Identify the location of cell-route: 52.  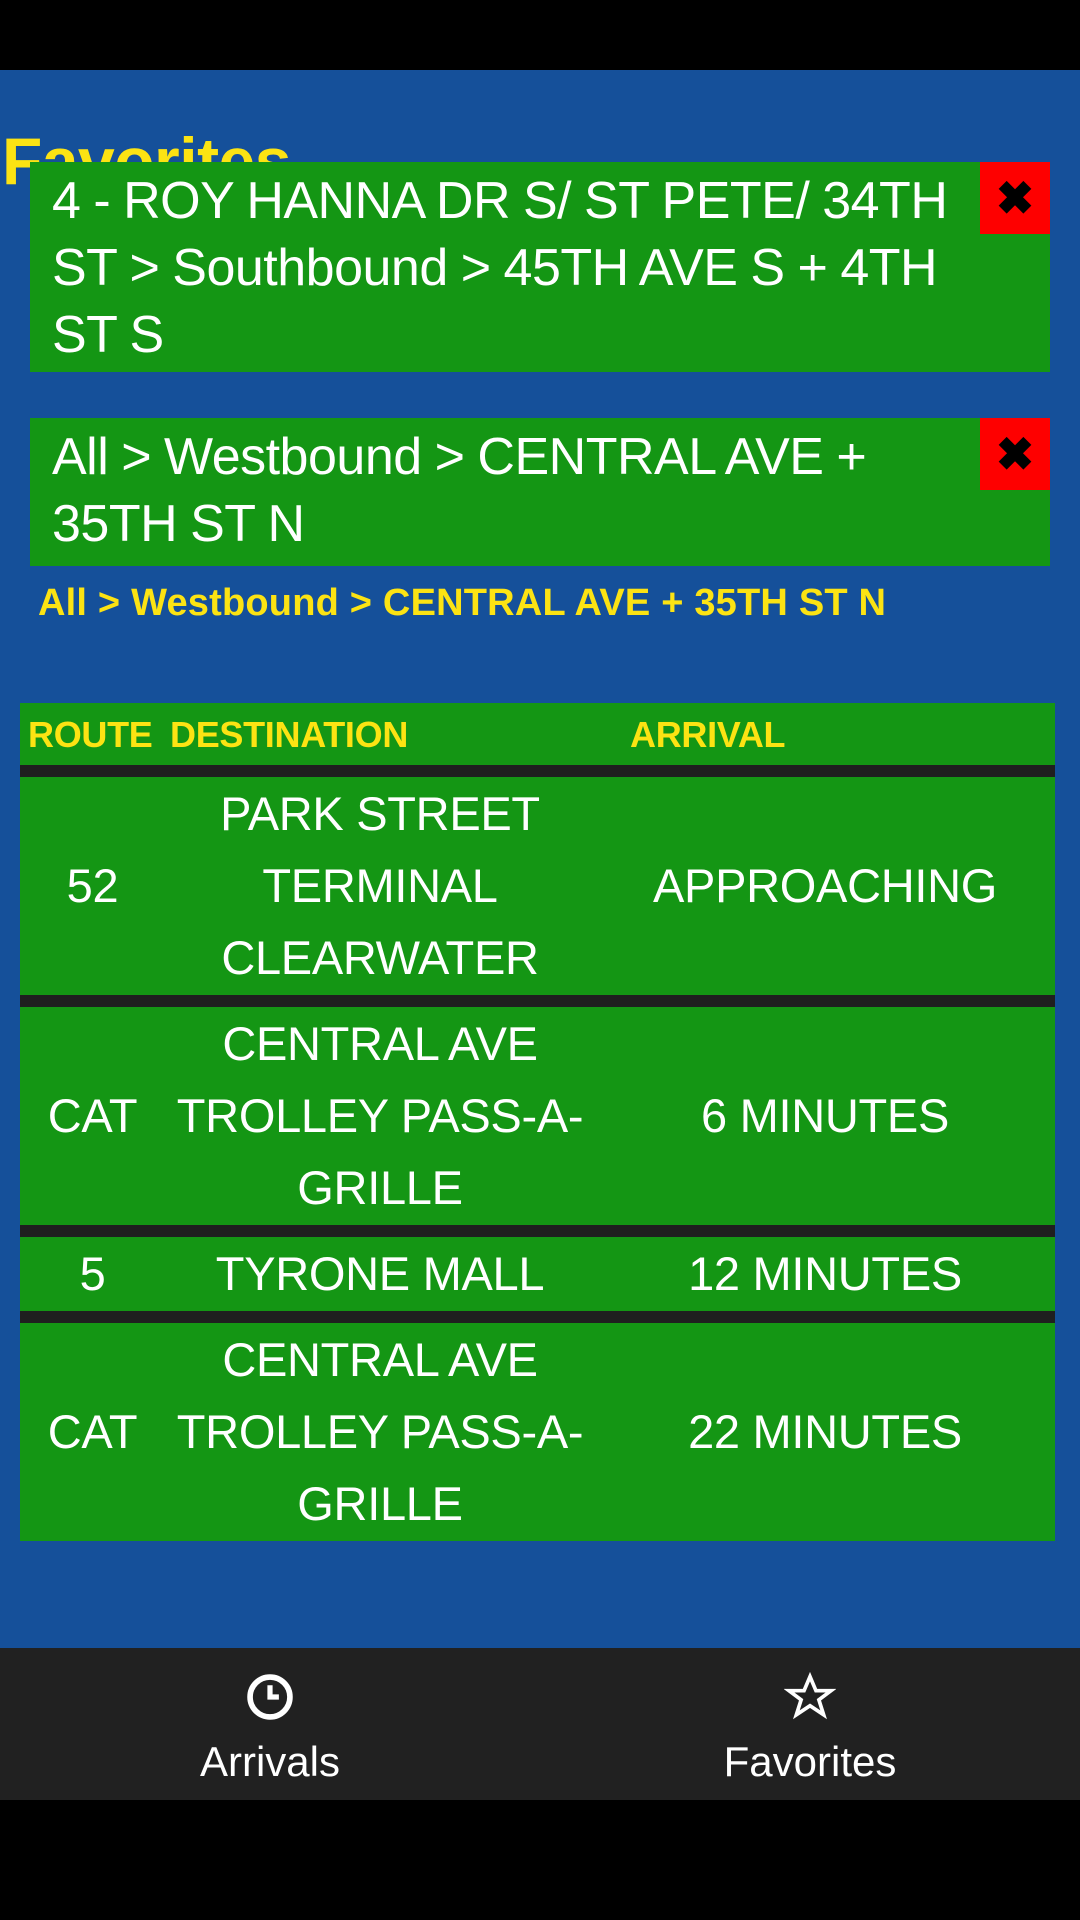
(92, 885).